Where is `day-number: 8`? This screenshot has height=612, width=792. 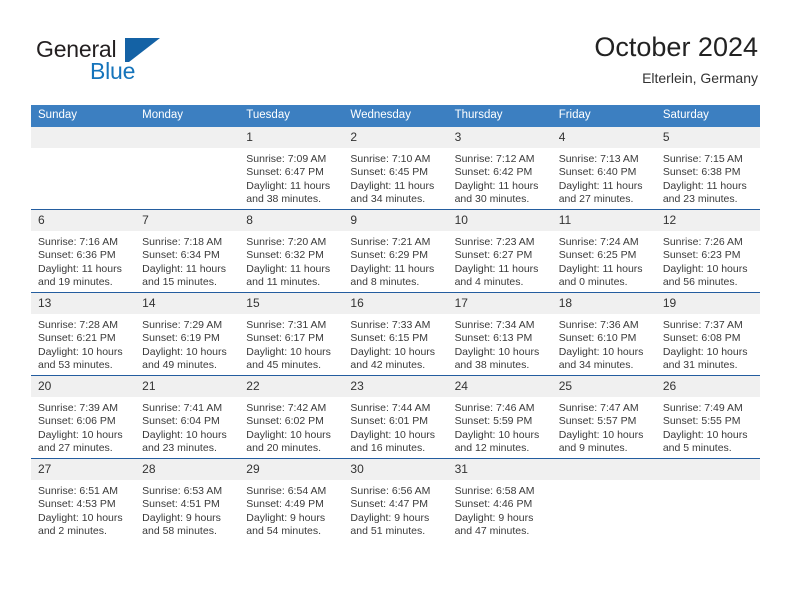
day-number: 8 is located at coordinates (291, 220).